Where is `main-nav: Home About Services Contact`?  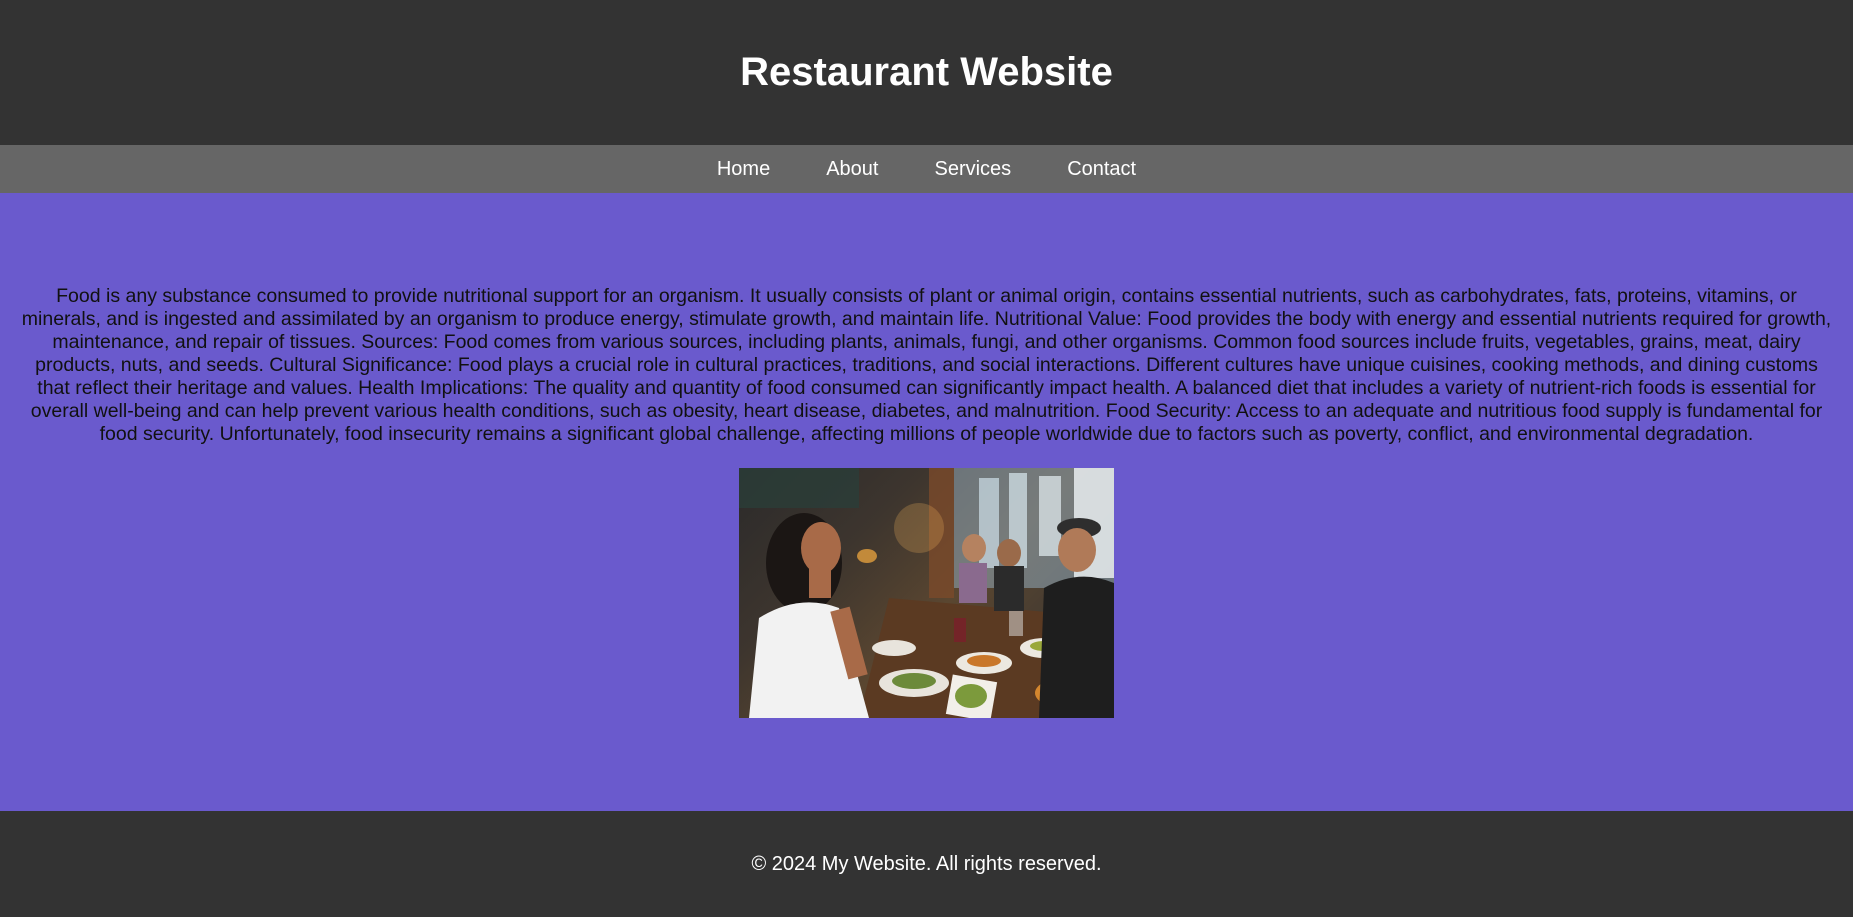
main-nav: Home About Services Contact is located at coordinates (926, 169).